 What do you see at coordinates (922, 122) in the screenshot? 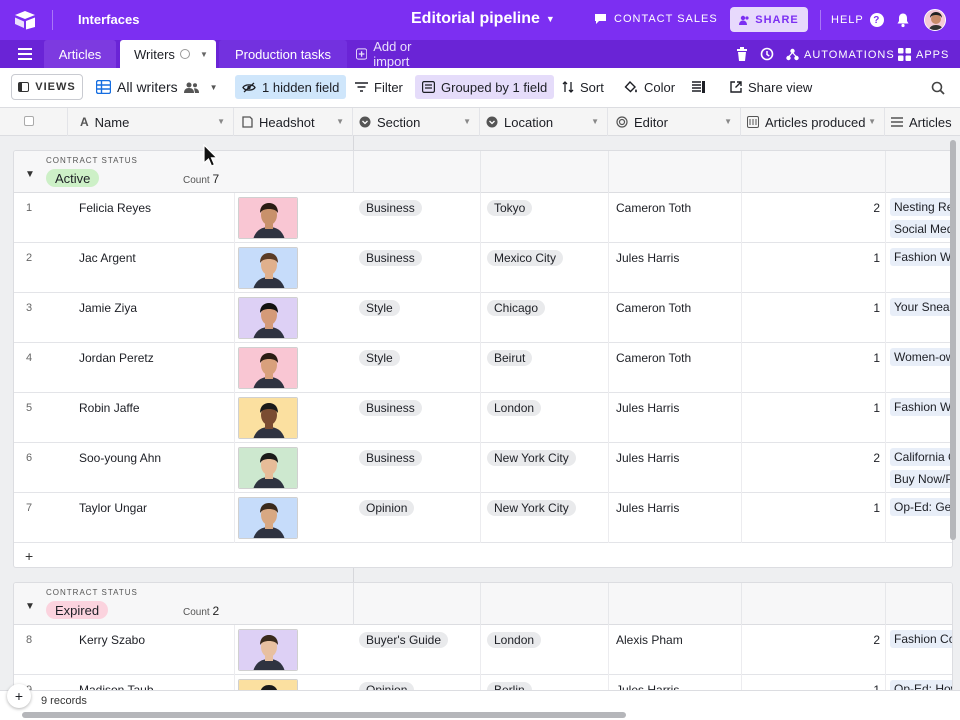
I see `column-header-articles: Articles` at bounding box center [922, 122].